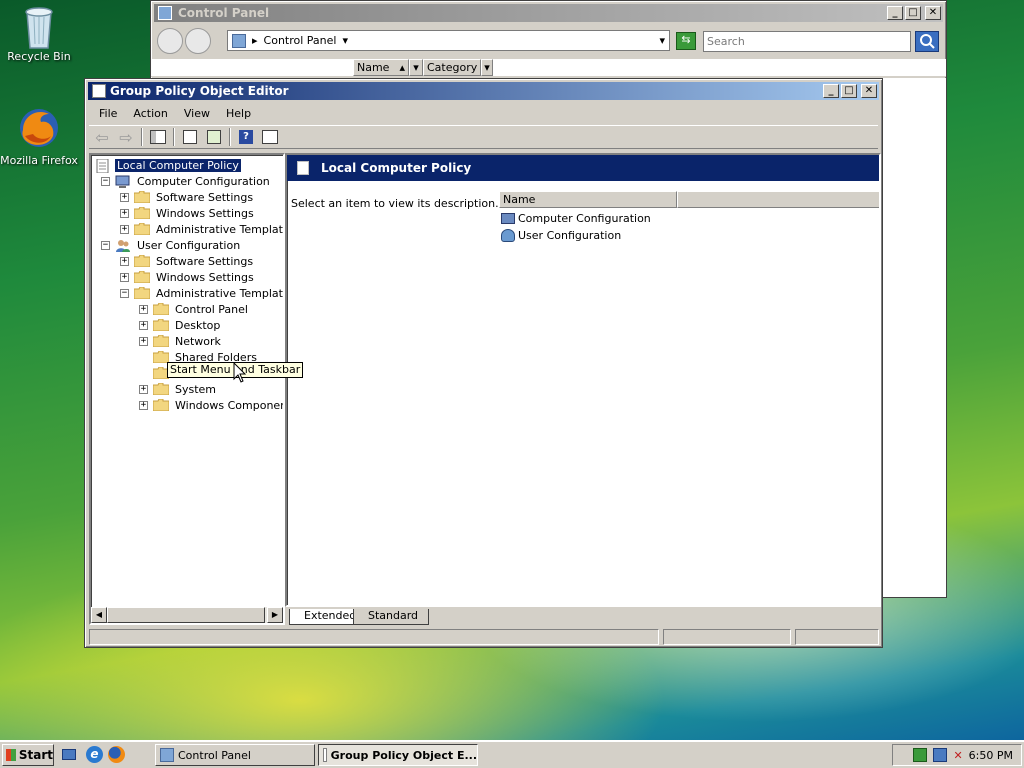 The height and width of the screenshot is (768, 1024). I want to click on tab-standard: Standard, so click(391, 617).